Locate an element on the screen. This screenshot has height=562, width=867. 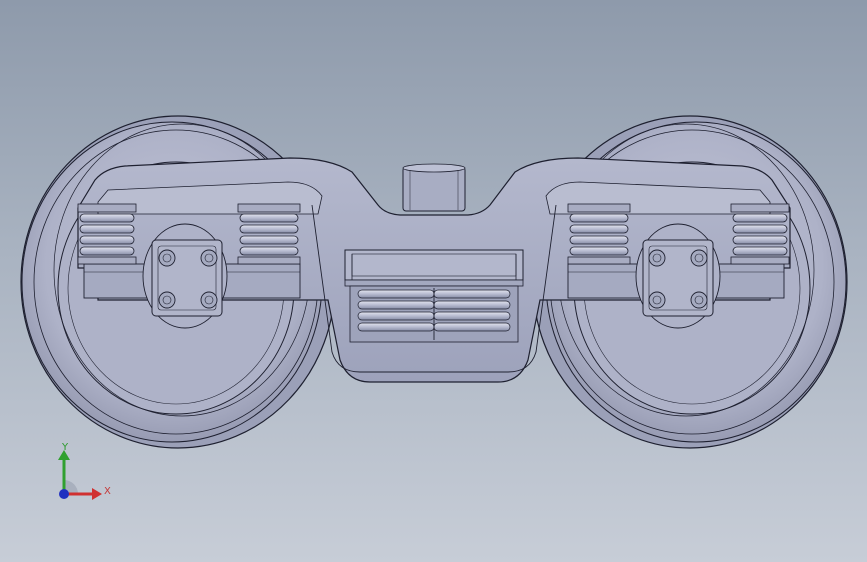
bolster is located at coordinates (434, 268).